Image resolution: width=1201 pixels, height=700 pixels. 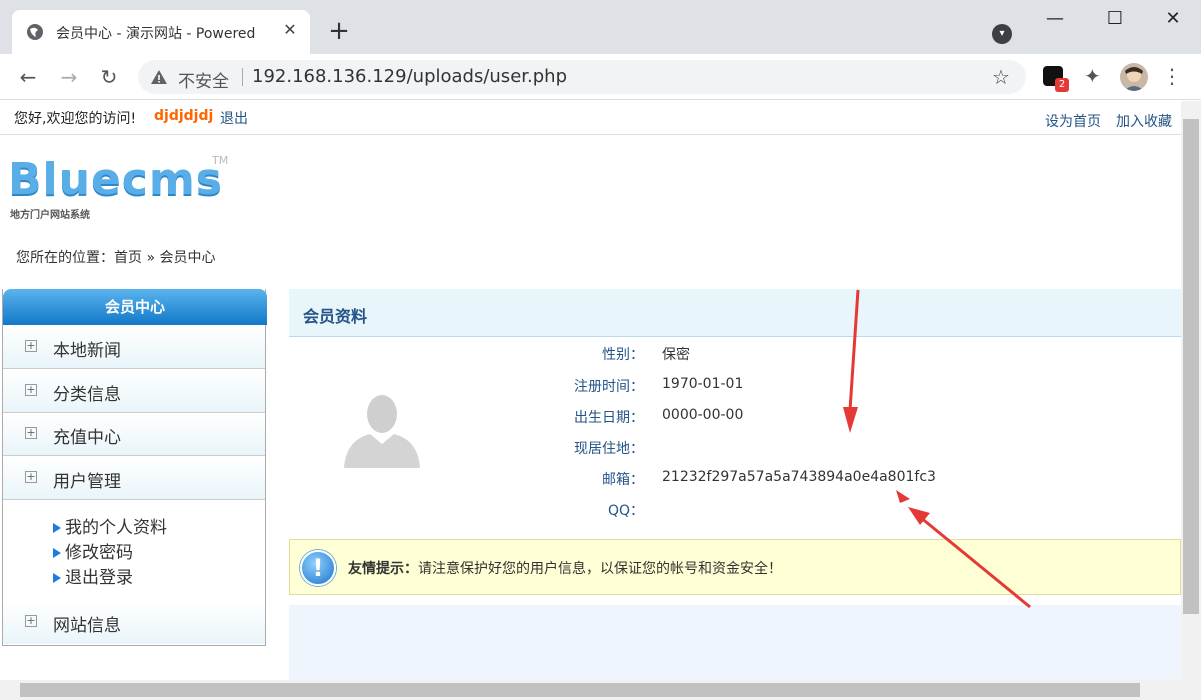 What do you see at coordinates (625, 511) in the screenshot?
I see `field-label: QQ：` at bounding box center [625, 511].